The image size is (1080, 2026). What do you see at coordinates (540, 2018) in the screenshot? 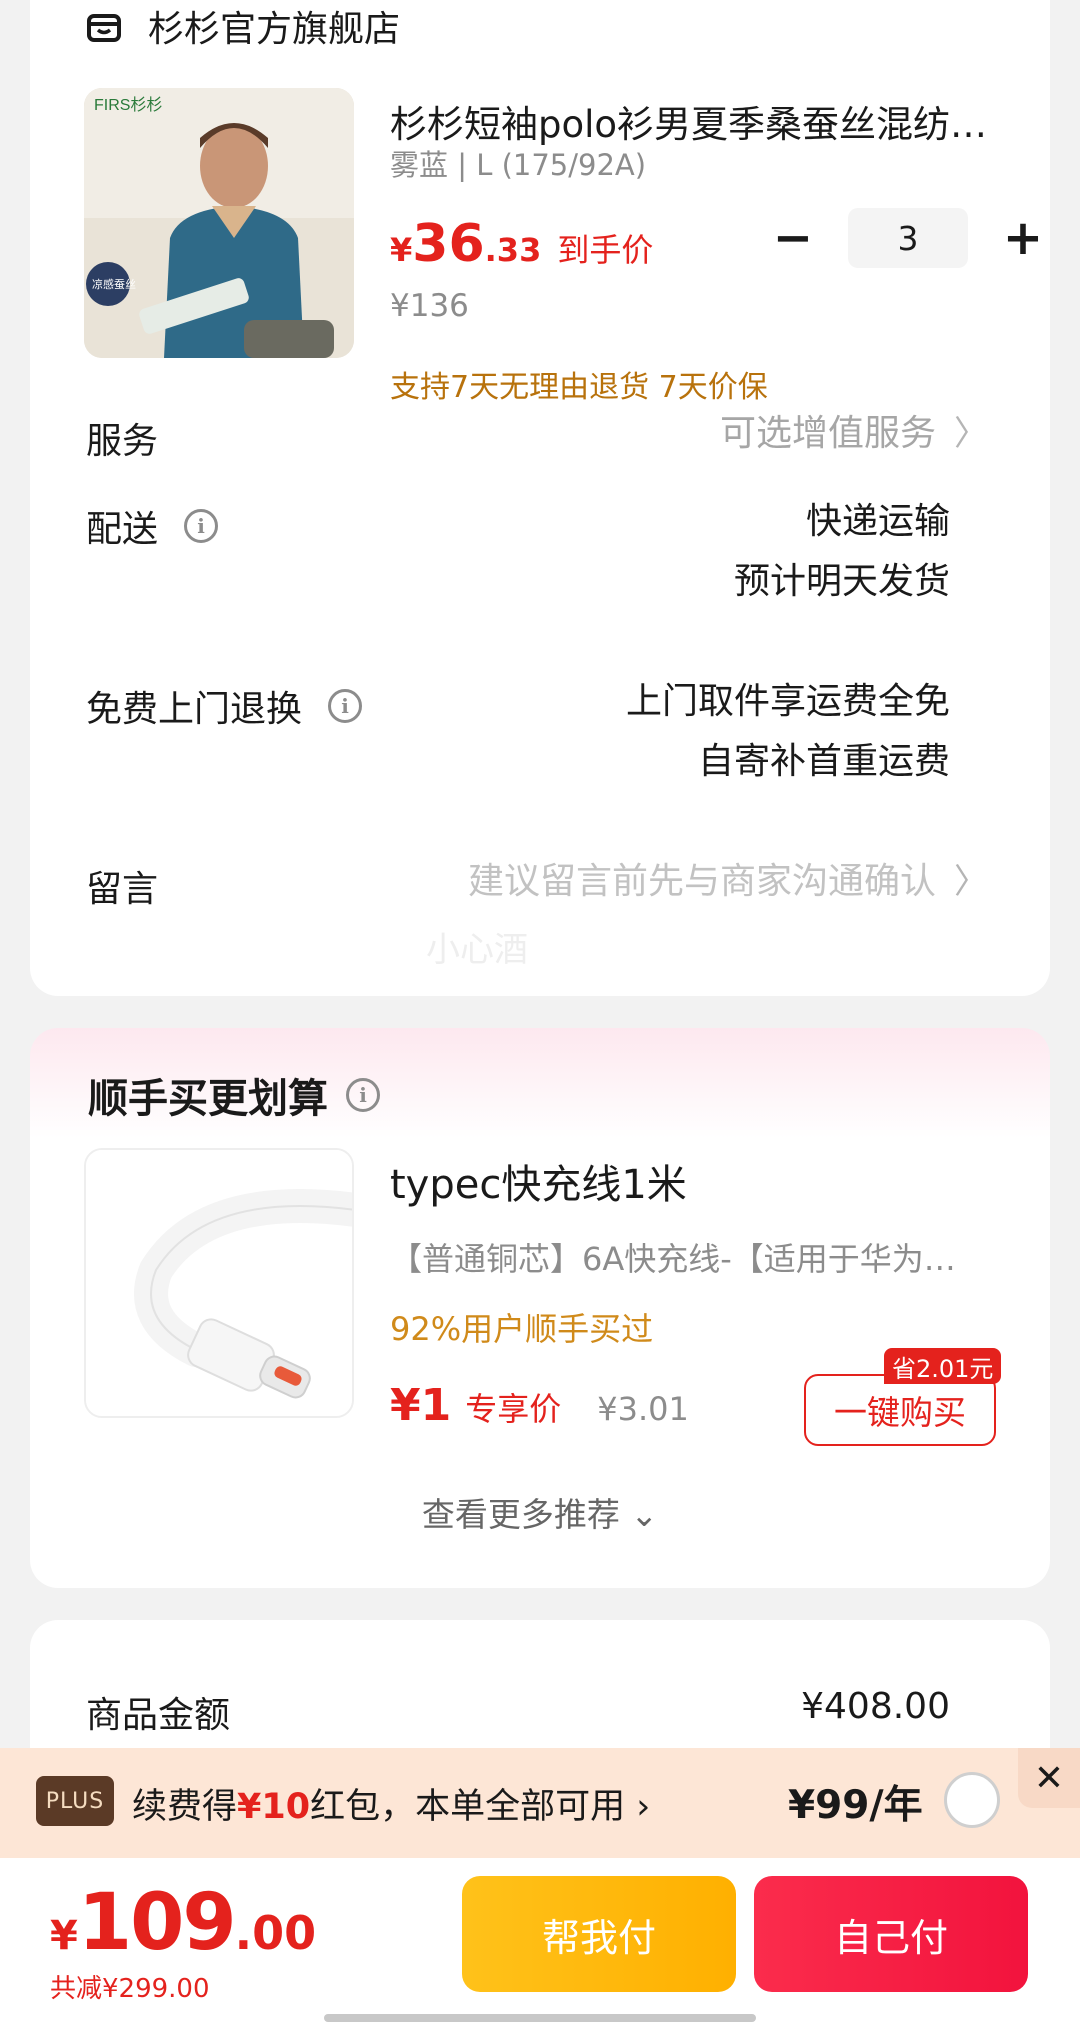
I see `home-indicator` at bounding box center [540, 2018].